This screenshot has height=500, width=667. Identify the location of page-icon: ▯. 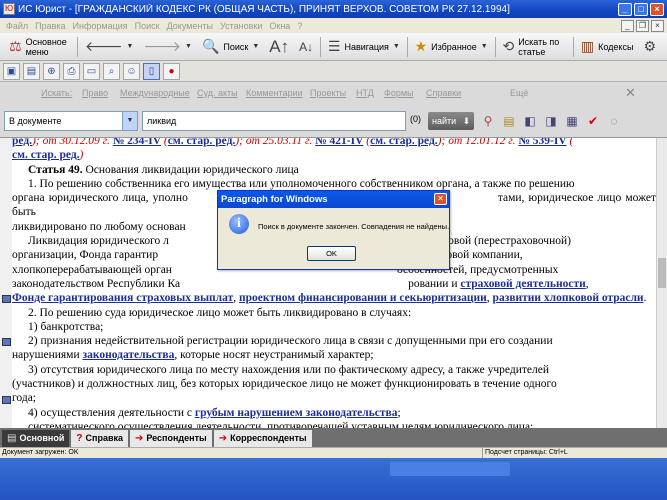
(151, 71).